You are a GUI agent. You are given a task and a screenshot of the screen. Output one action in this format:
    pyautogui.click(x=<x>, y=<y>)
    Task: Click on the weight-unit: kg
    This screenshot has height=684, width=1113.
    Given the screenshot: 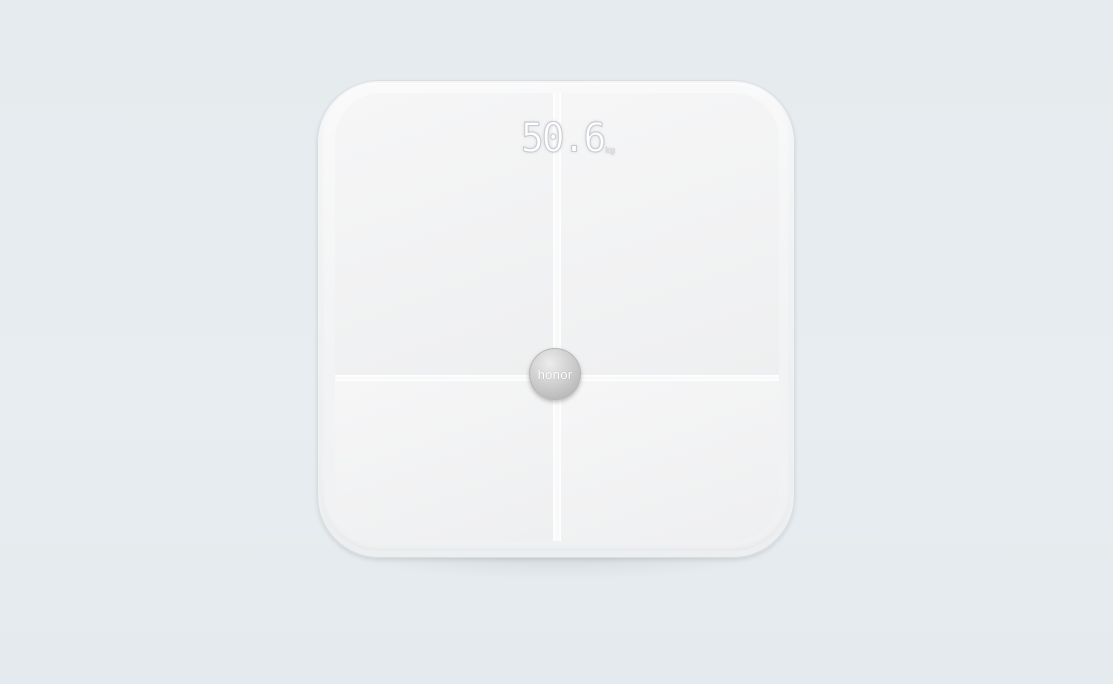 What is the action you would take?
    pyautogui.click(x=610, y=150)
    